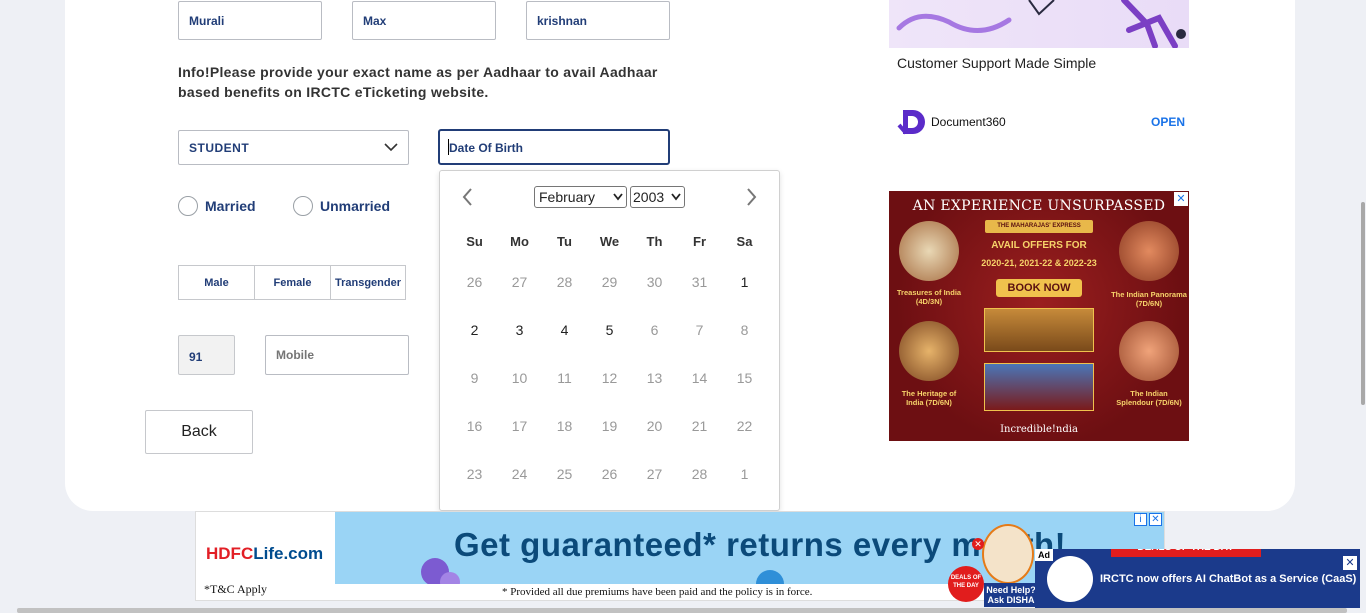 The height and width of the screenshot is (613, 1366). Describe the element at coordinates (303, 553) in the screenshot. I see `brand-suffix: .com` at that location.